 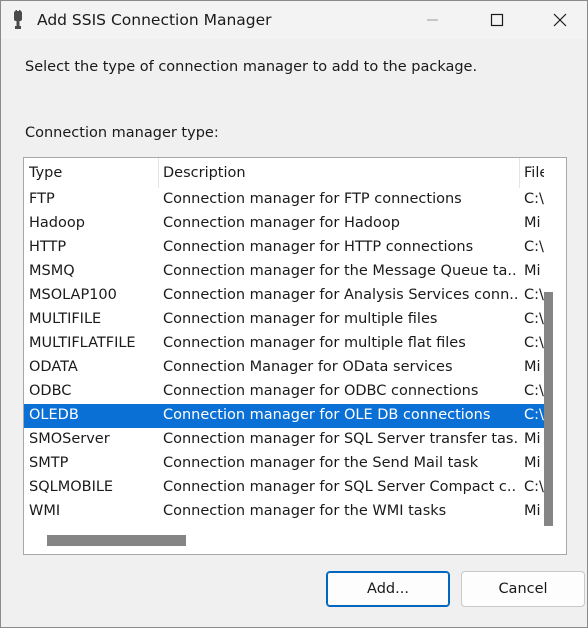 I want to click on list-item-description: Connection manager for Hadoop, so click(x=281, y=223).